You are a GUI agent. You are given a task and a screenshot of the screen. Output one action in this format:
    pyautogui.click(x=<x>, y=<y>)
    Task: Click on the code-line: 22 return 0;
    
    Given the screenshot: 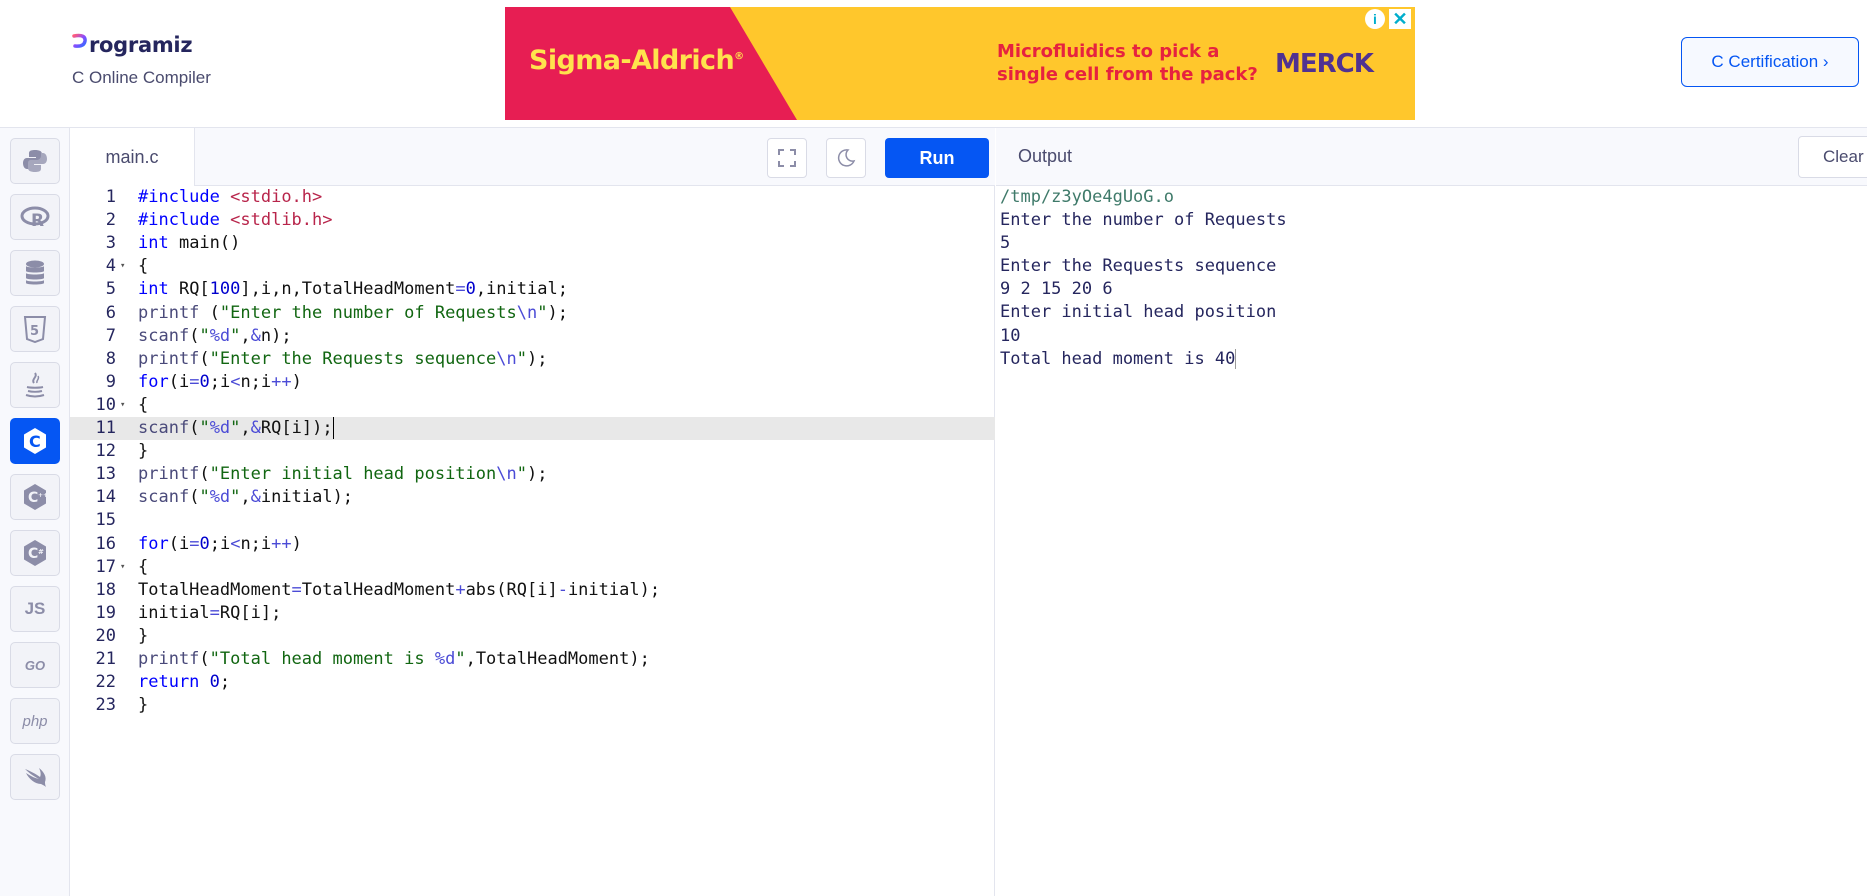 What is the action you would take?
    pyautogui.click(x=532, y=682)
    